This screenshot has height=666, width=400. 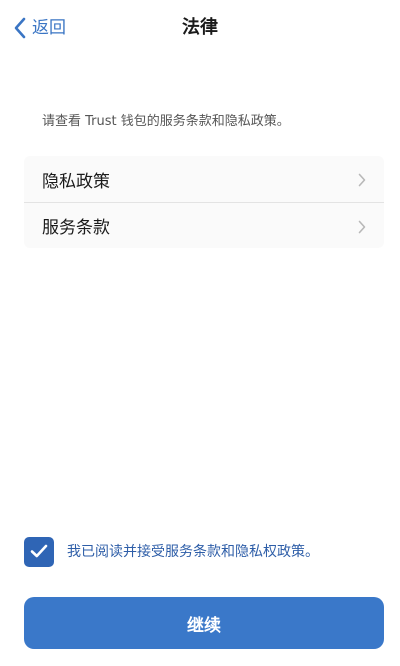 I want to click on navigation-bar: 返回 法律, so click(x=200, y=28).